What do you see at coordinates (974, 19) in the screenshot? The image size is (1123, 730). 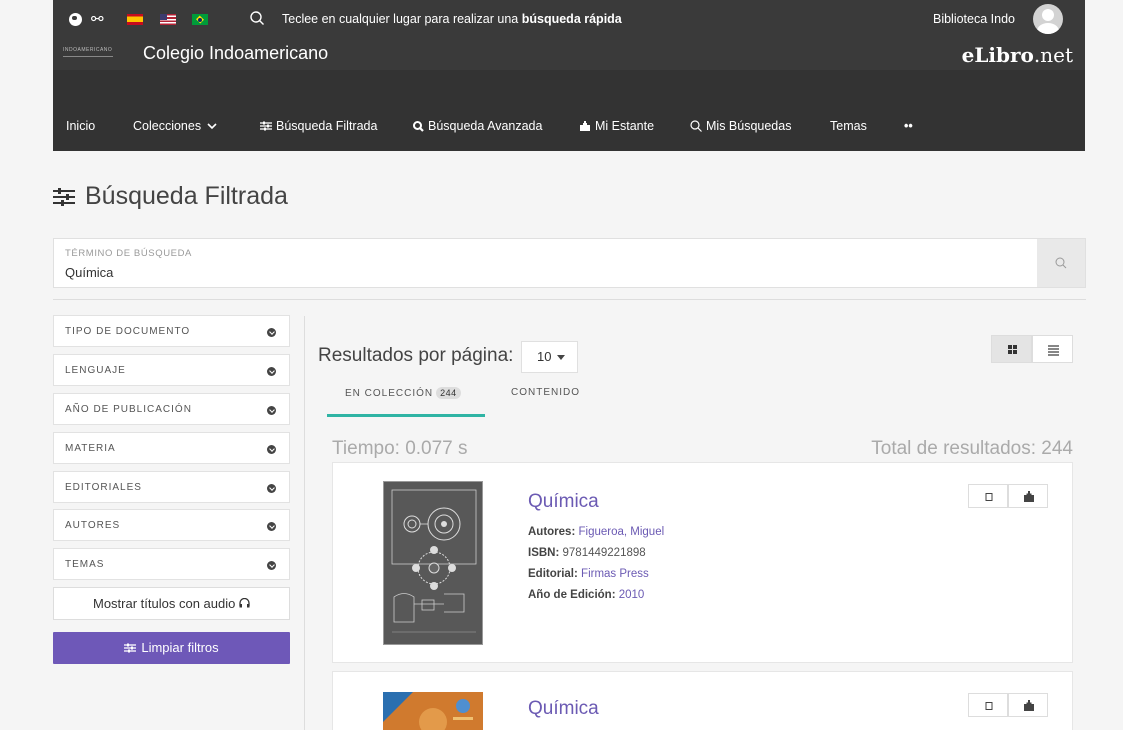 I see `library-name: Biblioteca Indo` at bounding box center [974, 19].